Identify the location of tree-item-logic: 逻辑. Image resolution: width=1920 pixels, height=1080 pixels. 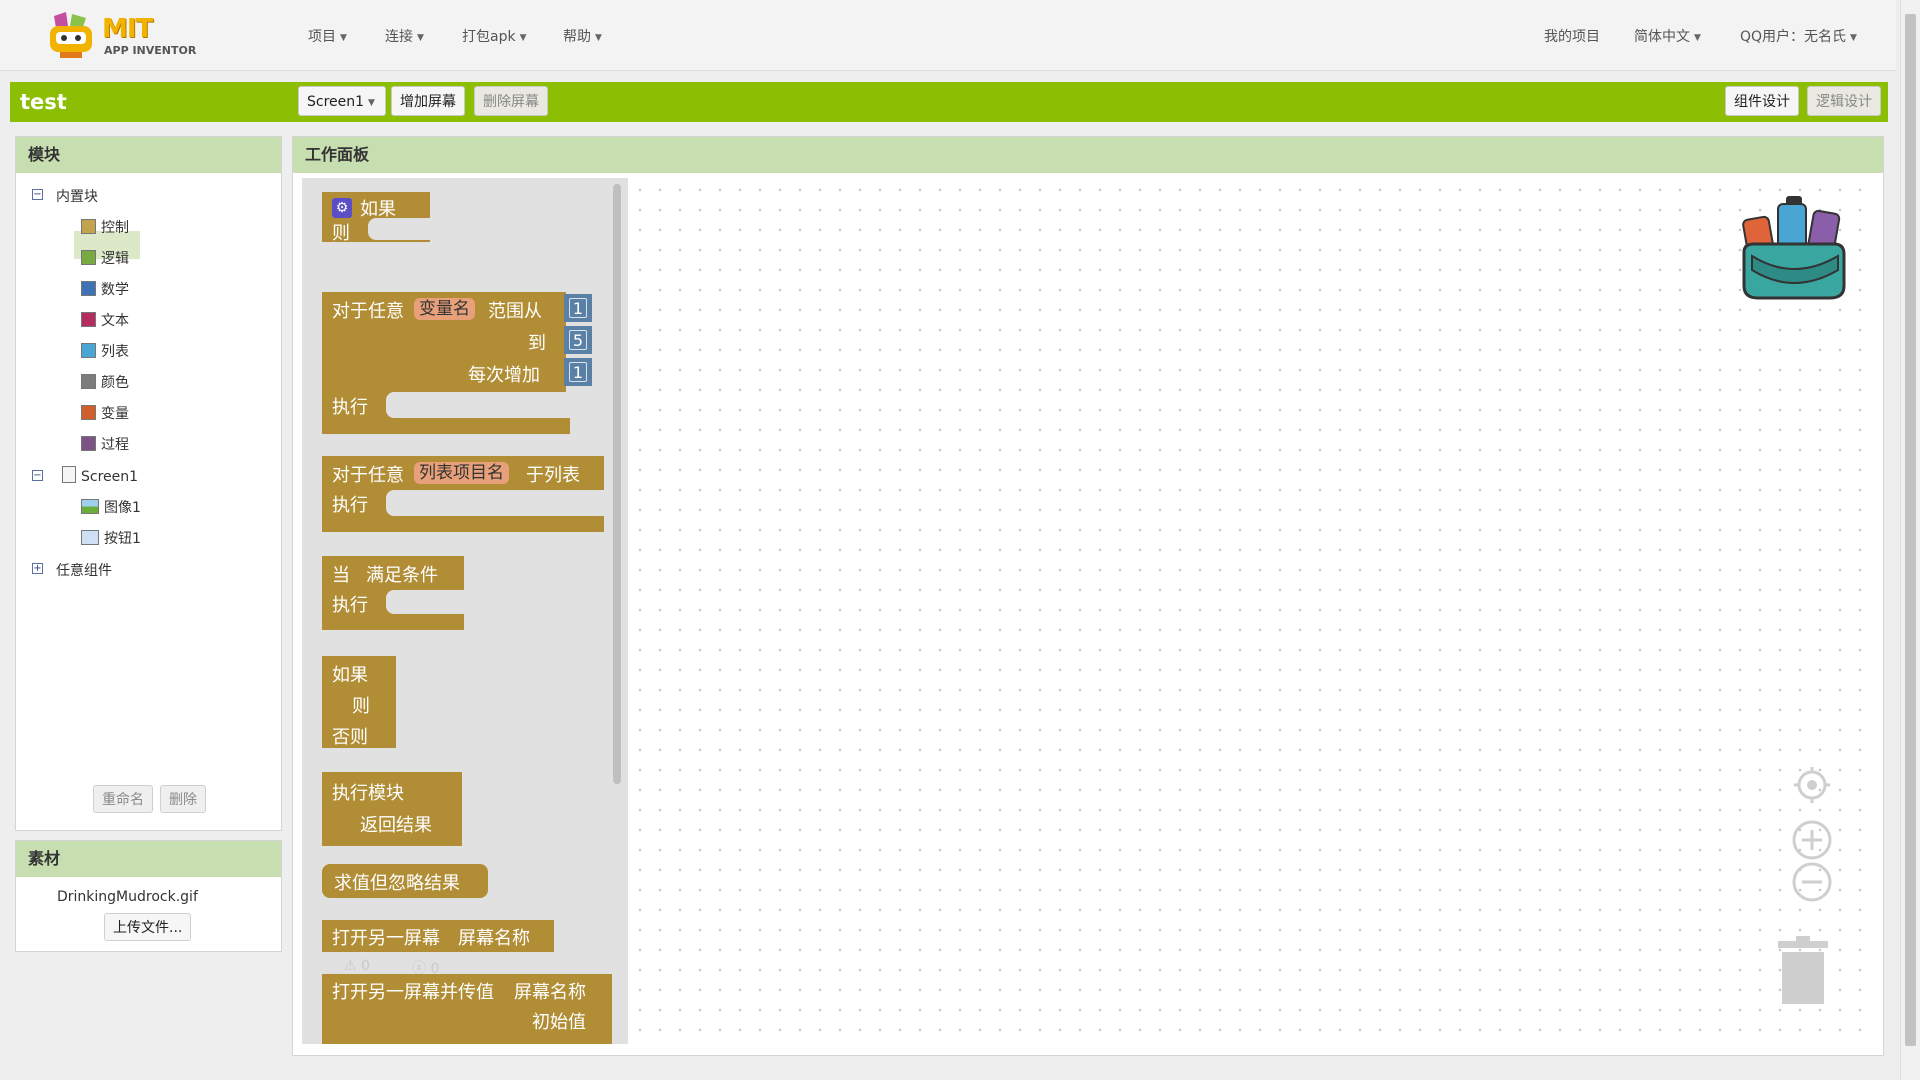
(105, 258).